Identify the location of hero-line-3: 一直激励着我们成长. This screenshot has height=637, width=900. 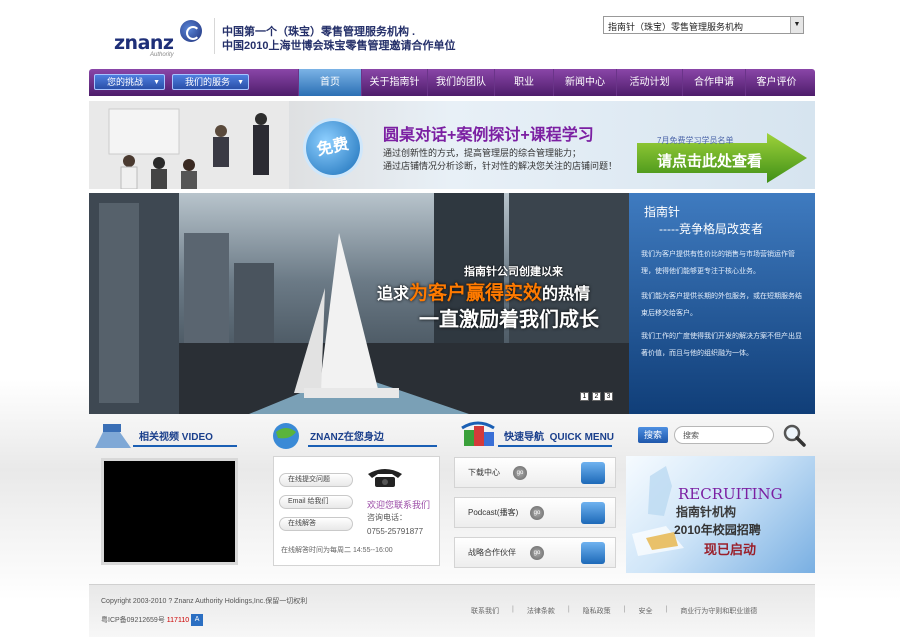
(509, 320).